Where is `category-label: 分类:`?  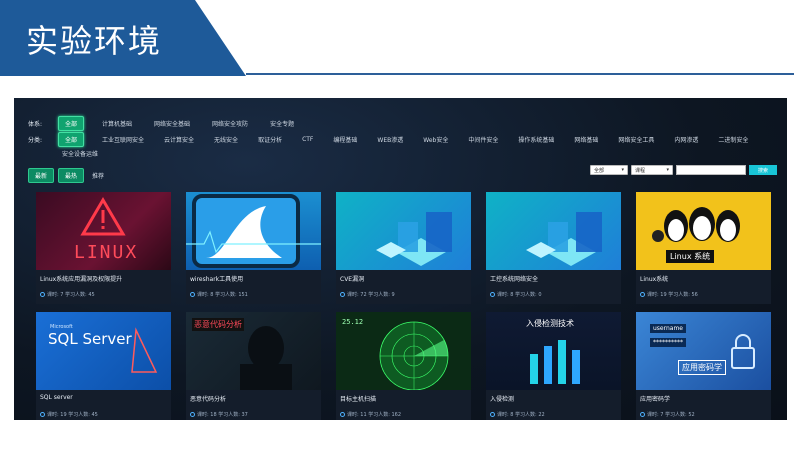
category-label: 分类: is located at coordinates (35, 140).